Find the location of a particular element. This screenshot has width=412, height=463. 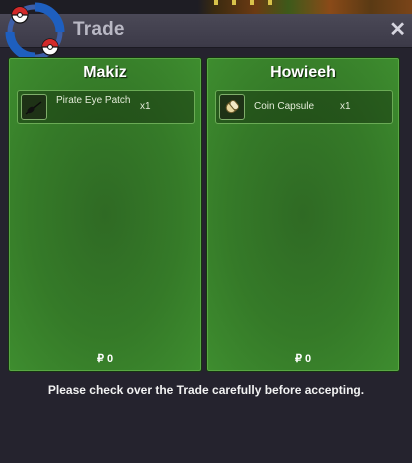

item-name: Coin Capsule is located at coordinates (284, 106).